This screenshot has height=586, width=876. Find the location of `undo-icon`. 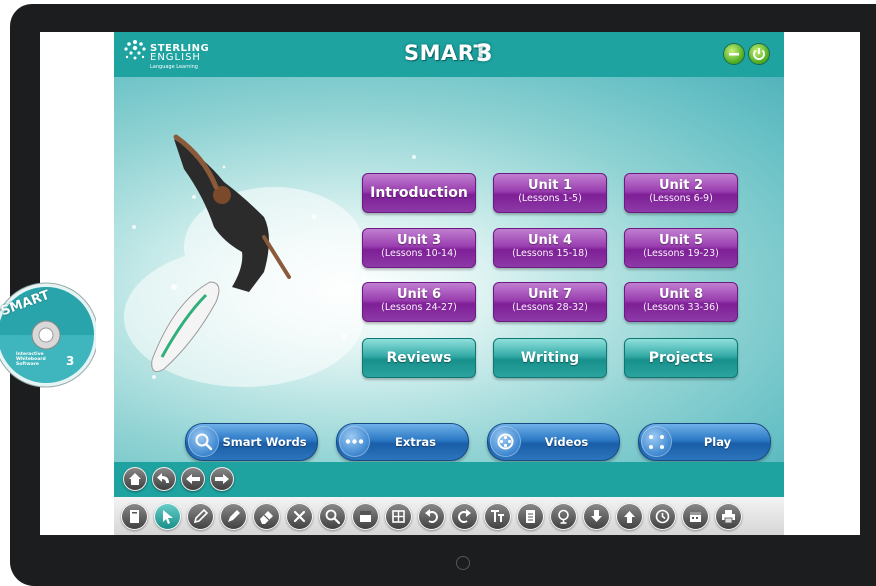

undo-icon is located at coordinates (431, 516).